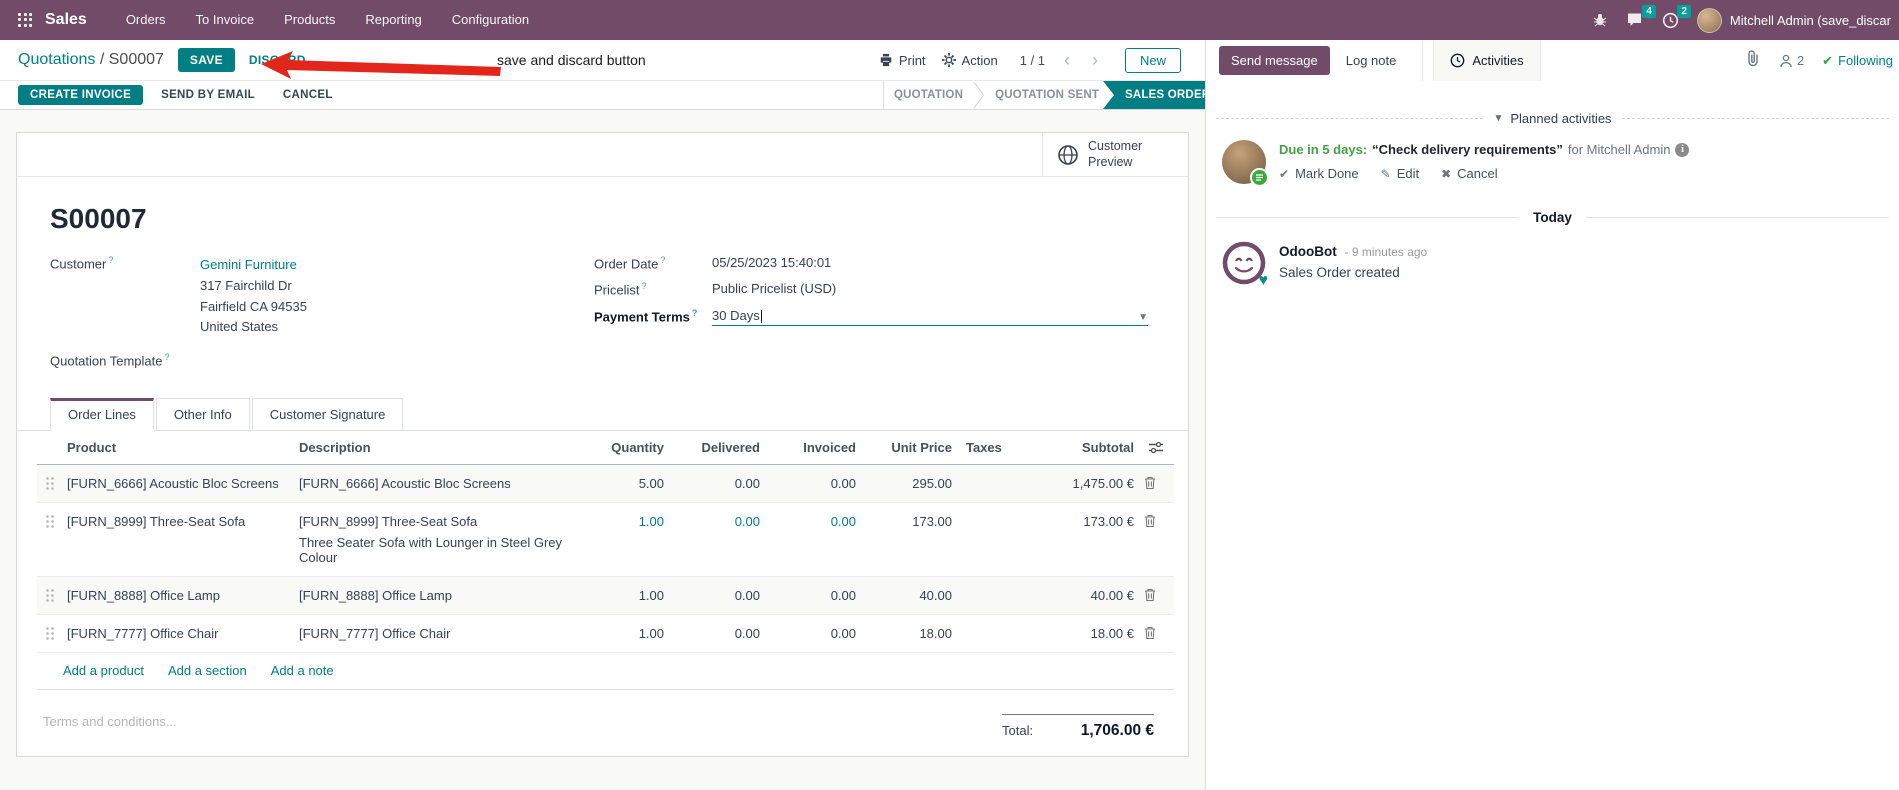 This screenshot has width=1899, height=790. Describe the element at coordinates (1487, 60) in the screenshot. I see `activities-button: Activities` at that location.